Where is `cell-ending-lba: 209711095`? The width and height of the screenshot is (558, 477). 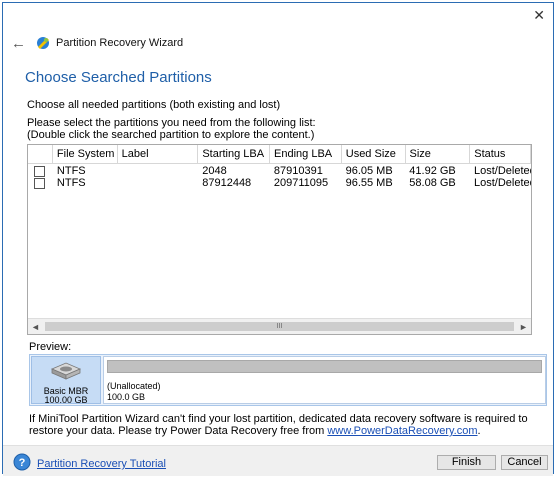
cell-ending-lba: 209711095 is located at coordinates (301, 183).